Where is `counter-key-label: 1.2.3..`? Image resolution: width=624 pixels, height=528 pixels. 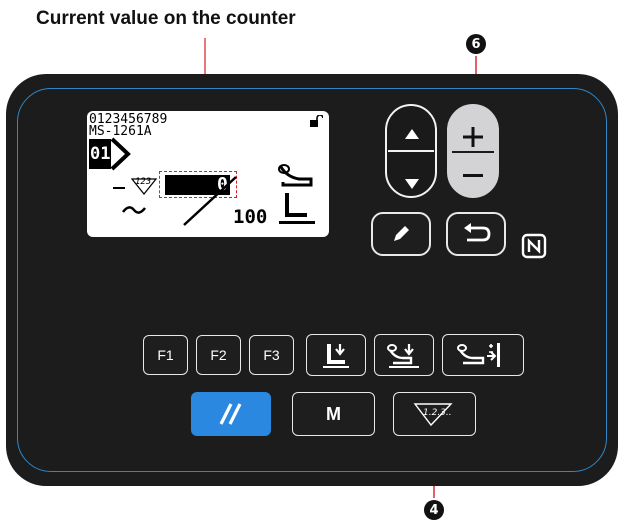
counter-key-label: 1.2.3.. is located at coordinates (437, 413).